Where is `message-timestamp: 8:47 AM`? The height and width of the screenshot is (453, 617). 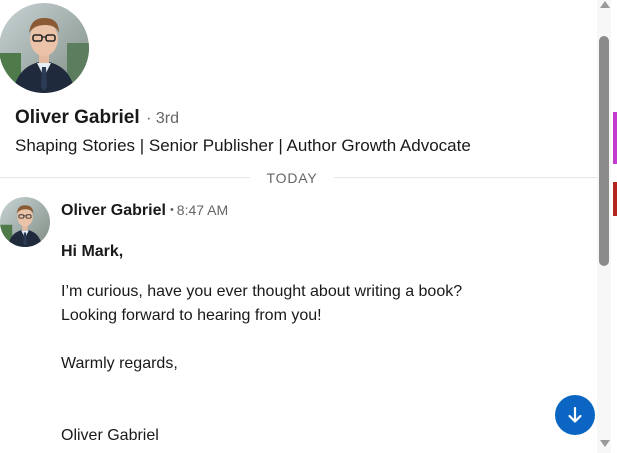 message-timestamp: 8:47 AM is located at coordinates (202, 210).